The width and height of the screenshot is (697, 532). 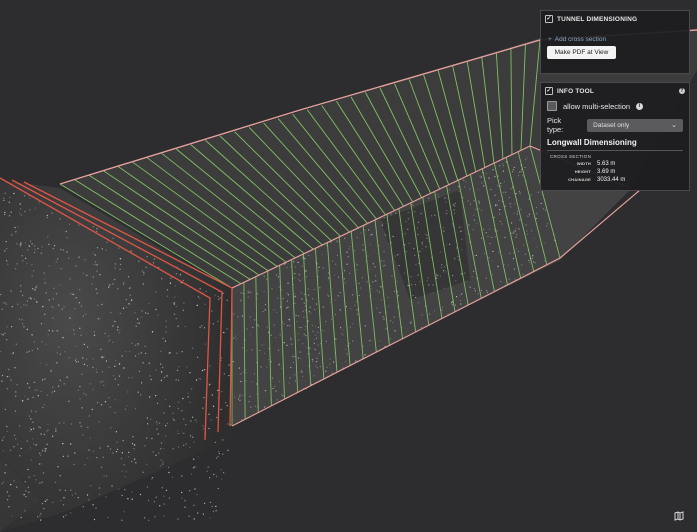 What do you see at coordinates (552, 106) in the screenshot?
I see `multi-selection-checkbox` at bounding box center [552, 106].